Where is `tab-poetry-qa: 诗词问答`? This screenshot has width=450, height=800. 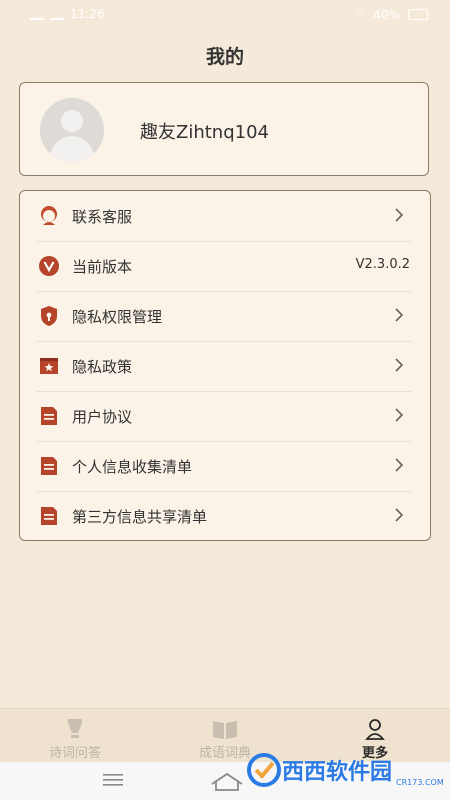
tab-poetry-qa: 诗词问答 is located at coordinates (75, 736).